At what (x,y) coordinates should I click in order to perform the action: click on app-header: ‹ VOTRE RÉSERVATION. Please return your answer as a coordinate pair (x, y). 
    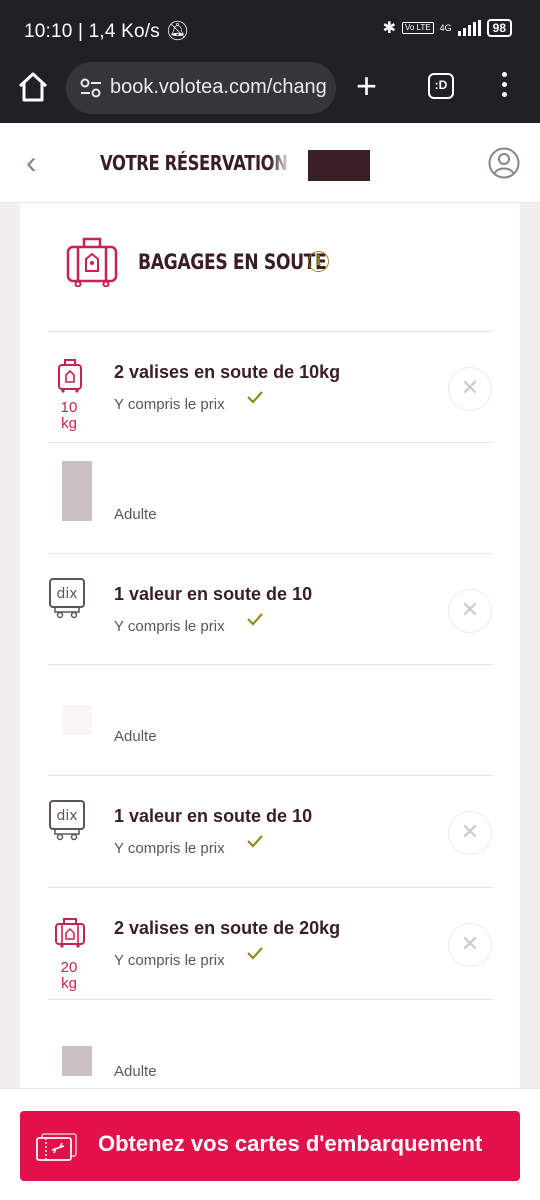
    Looking at the image, I should click on (270, 163).